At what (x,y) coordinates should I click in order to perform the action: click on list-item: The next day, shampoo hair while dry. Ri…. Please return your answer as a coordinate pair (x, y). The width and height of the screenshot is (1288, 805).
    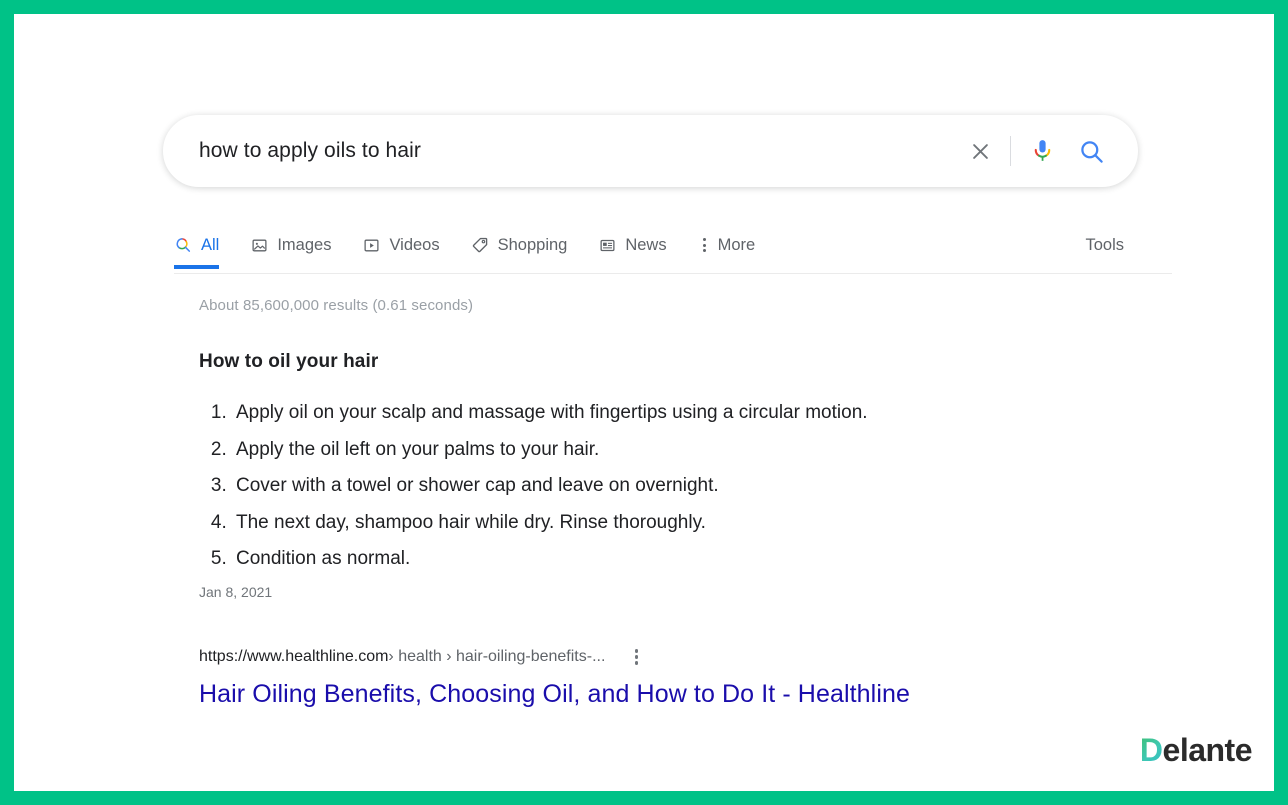
    Looking at the image, I should click on (655, 523).